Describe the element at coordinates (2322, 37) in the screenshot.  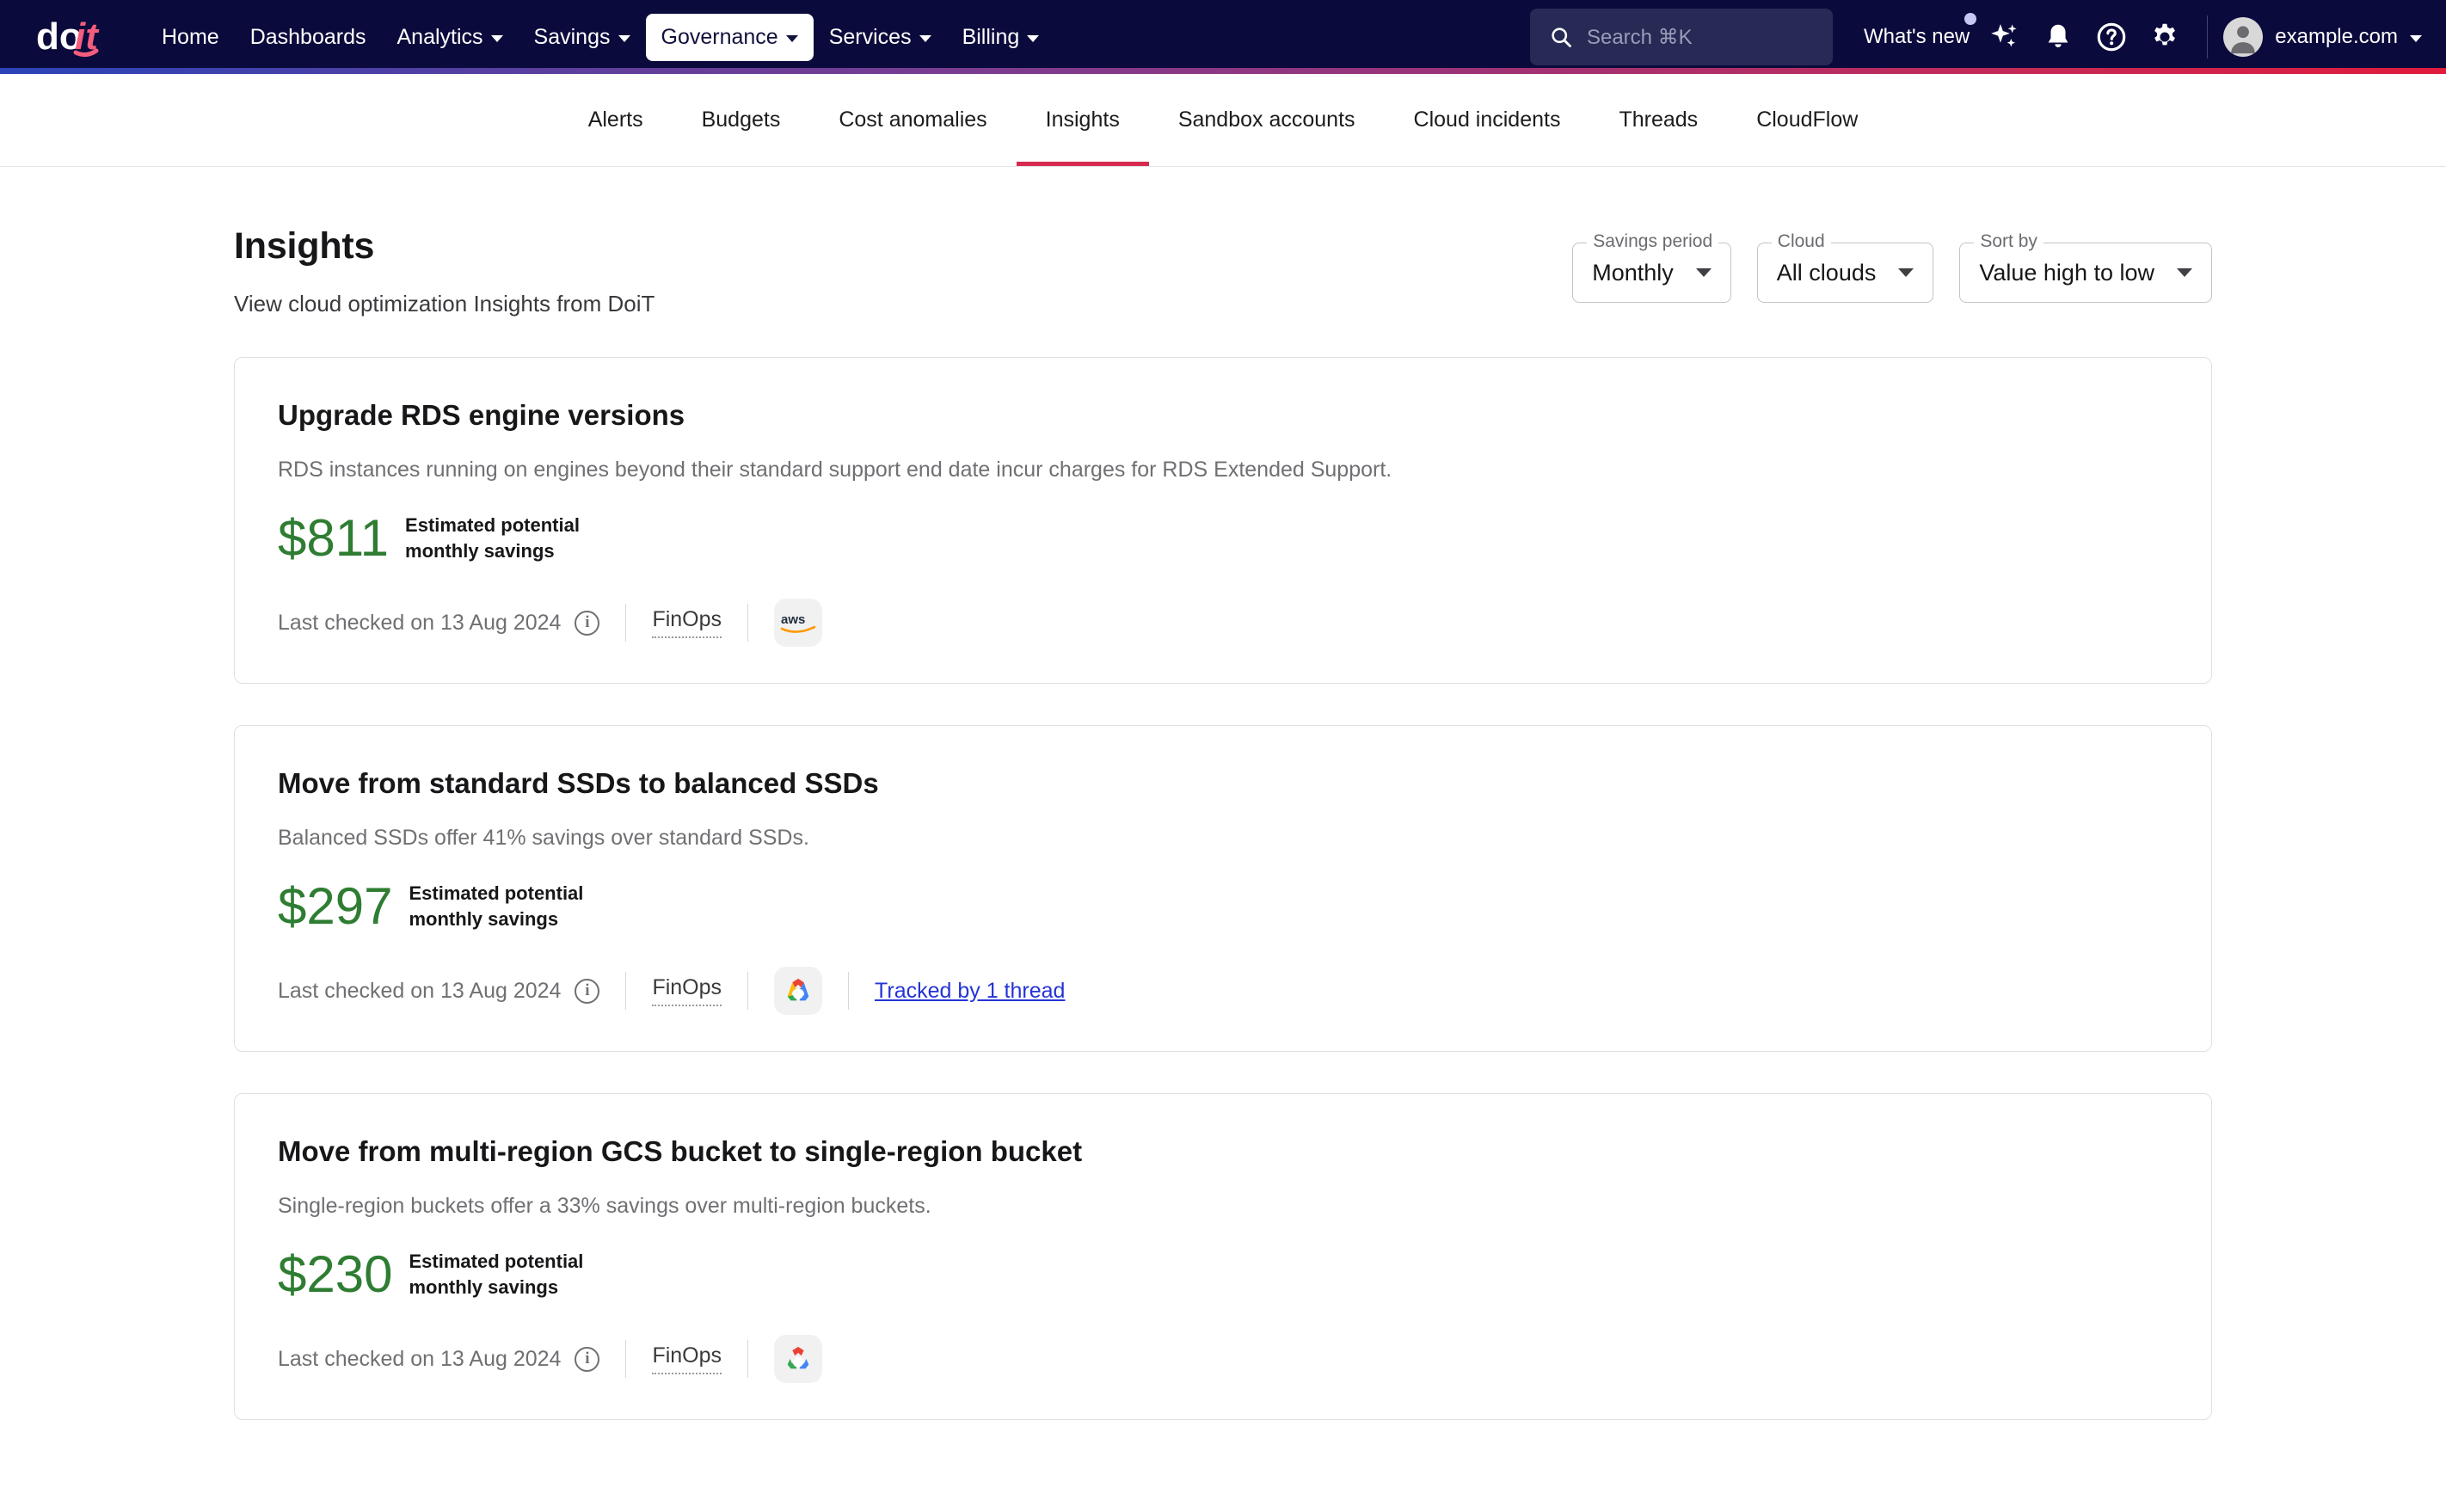
I see `account-menu: example.com` at that location.